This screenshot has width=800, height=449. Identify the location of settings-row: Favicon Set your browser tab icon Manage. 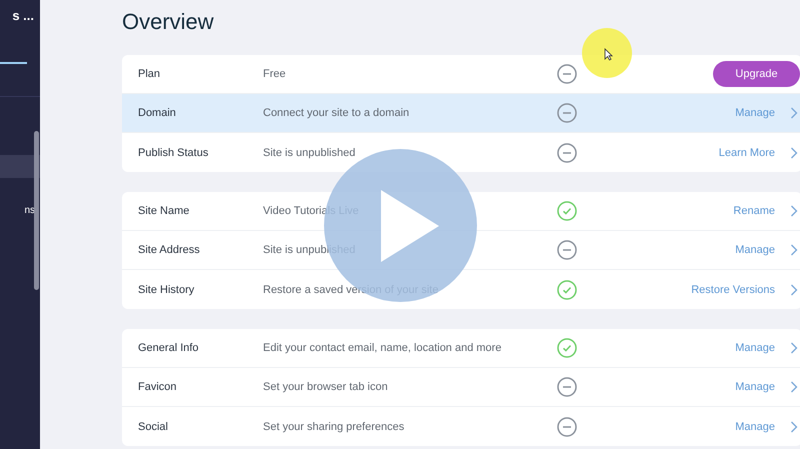
(461, 387).